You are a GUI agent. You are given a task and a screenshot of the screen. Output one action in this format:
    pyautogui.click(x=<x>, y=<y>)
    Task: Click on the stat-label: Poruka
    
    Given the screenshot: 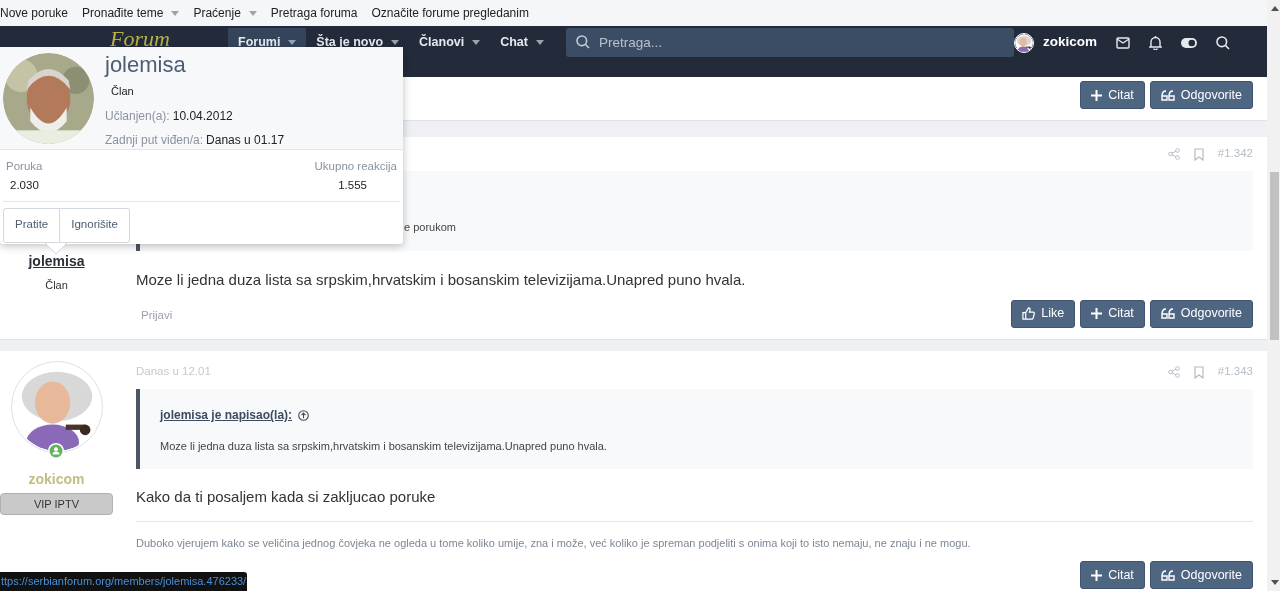 What is the action you would take?
    pyautogui.click(x=24, y=166)
    